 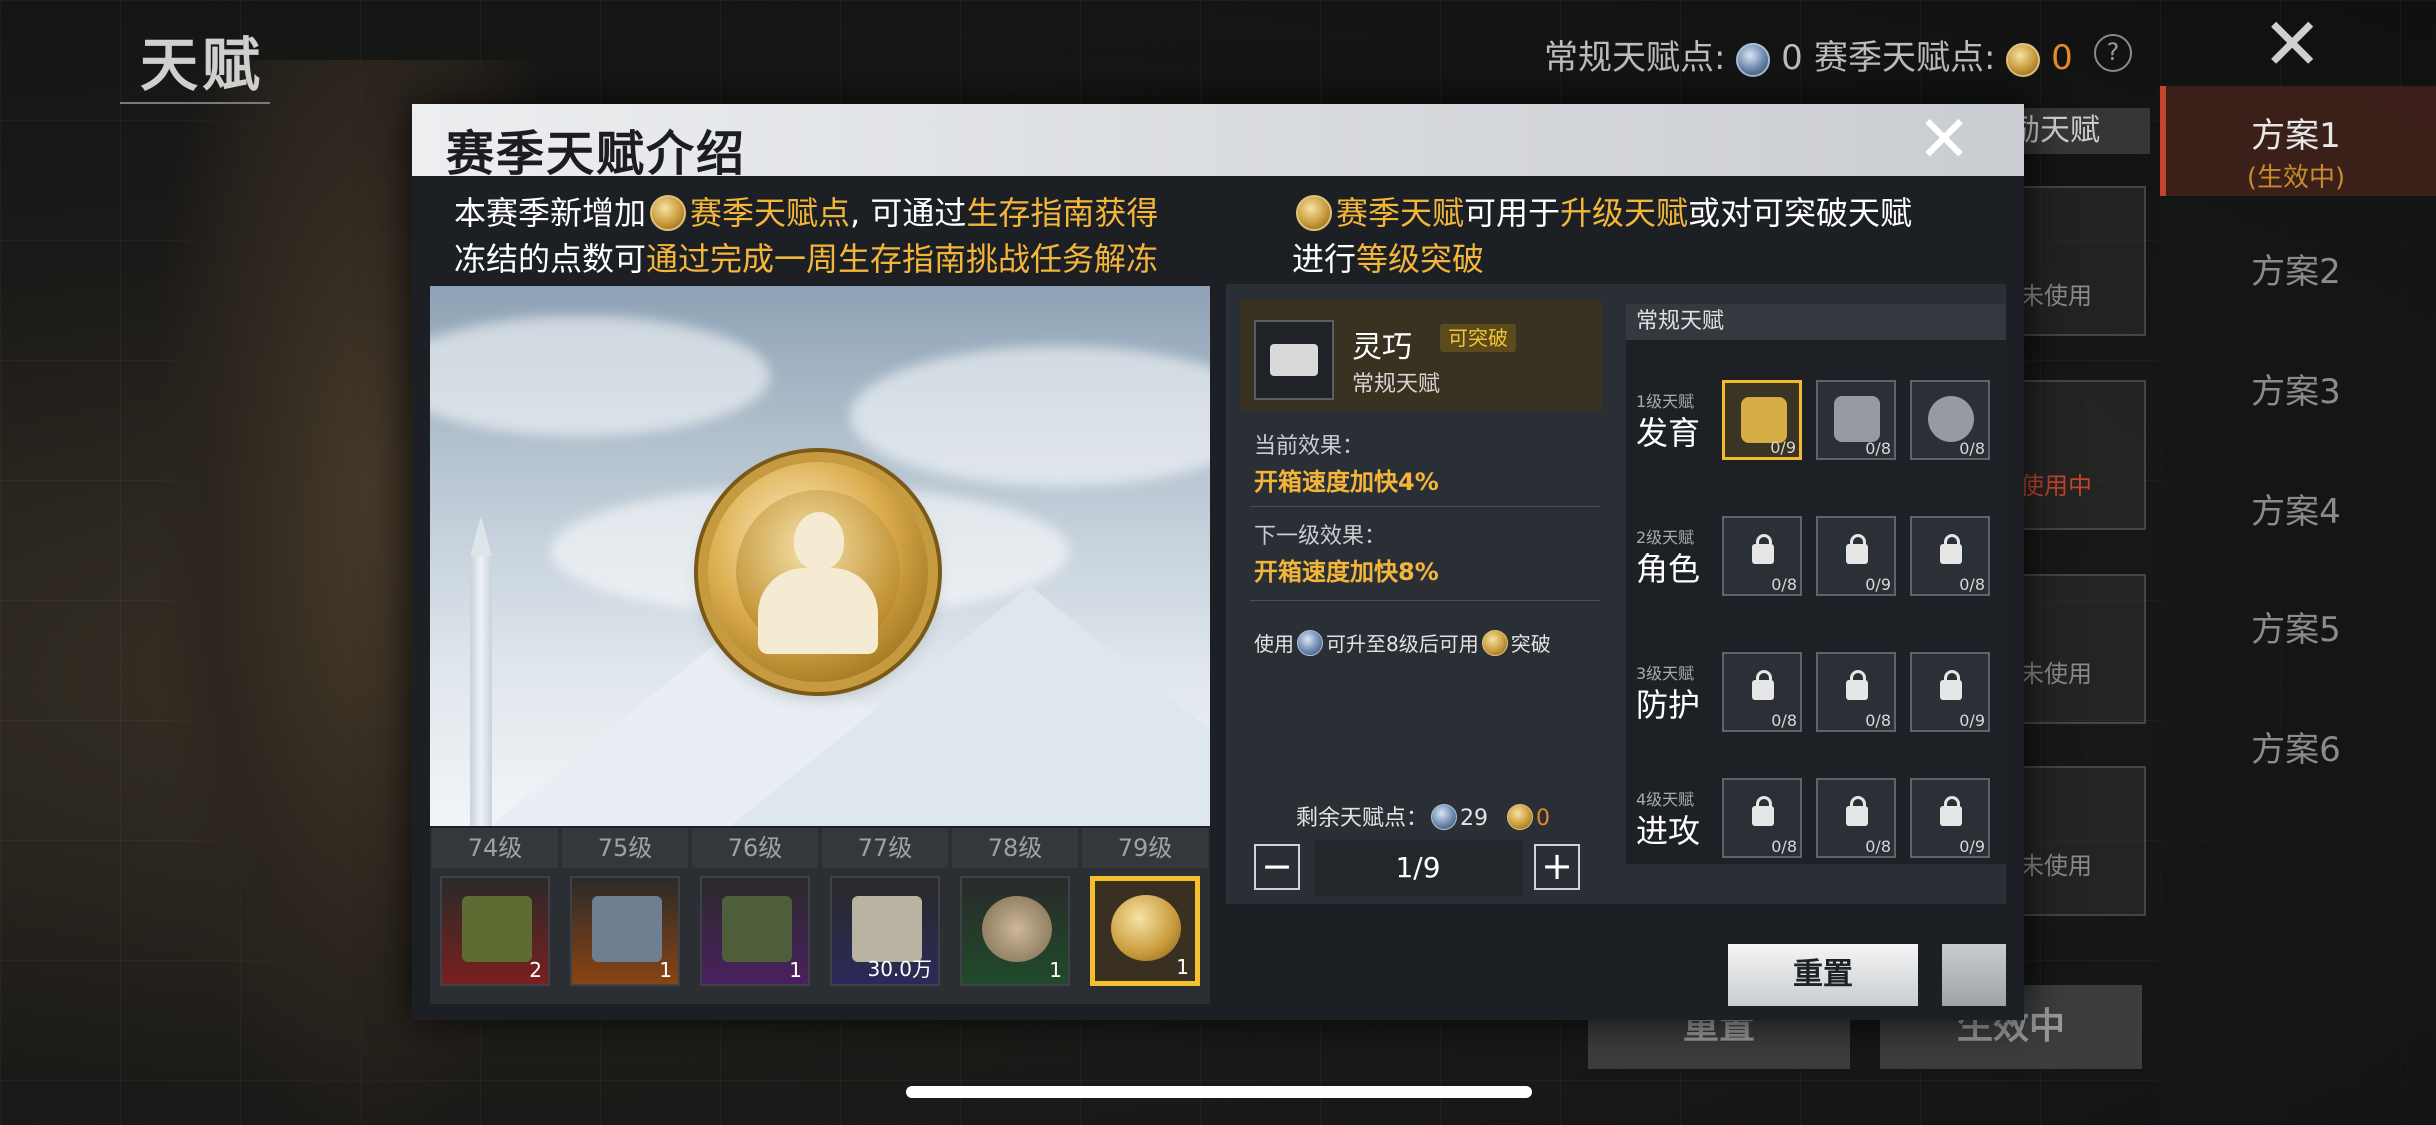 I want to click on medal-face, so click(x=818, y=572).